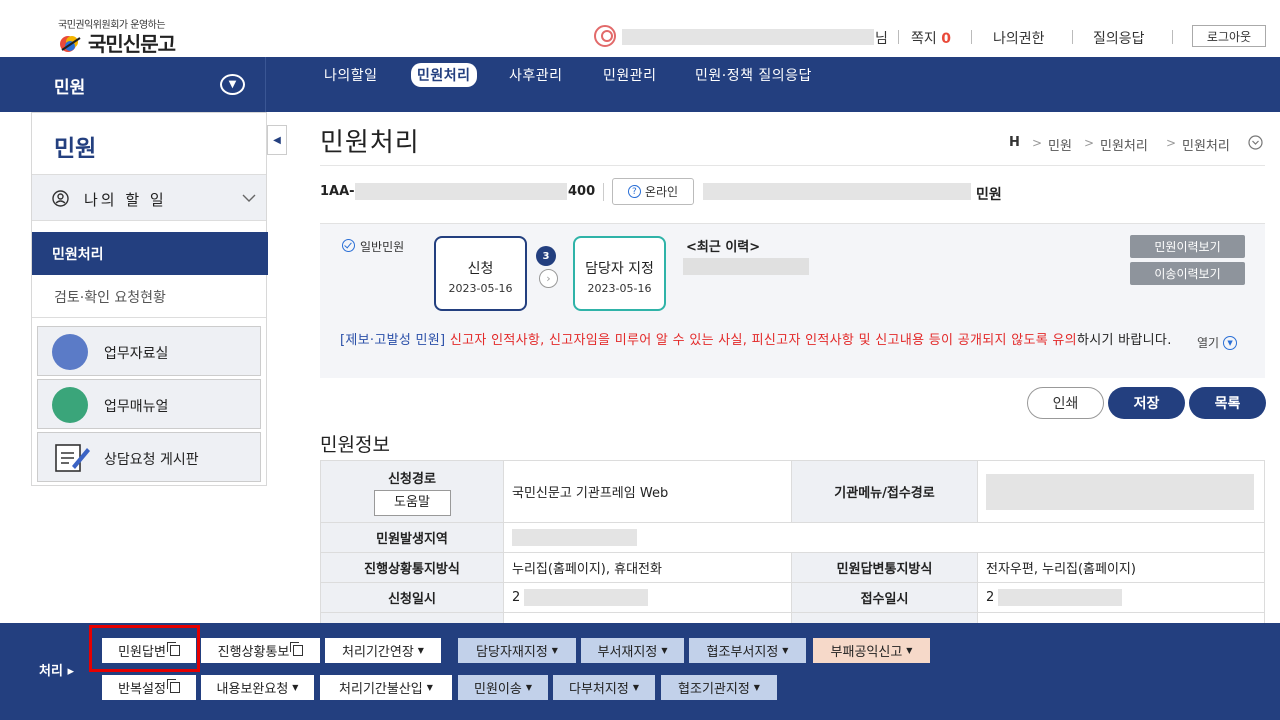 The image size is (1280, 720). What do you see at coordinates (719, 687) in the screenshot?
I see `coop-agency-button: 협조기관지정 ▼` at bounding box center [719, 687].